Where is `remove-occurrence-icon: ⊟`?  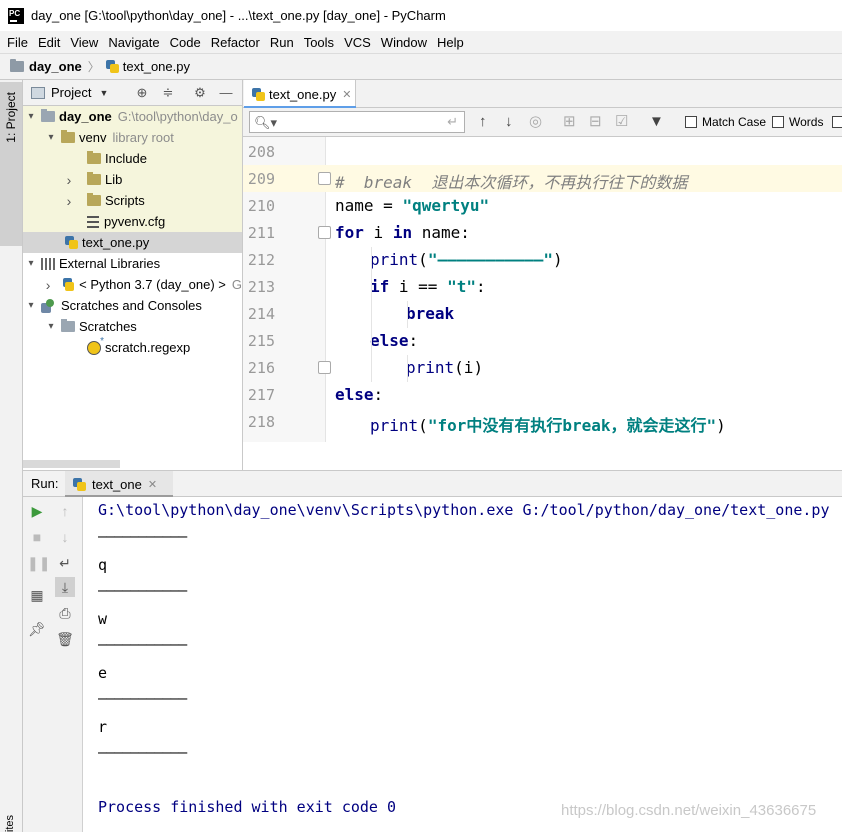
remove-occurrence-icon: ⊟ is located at coordinates (595, 122).